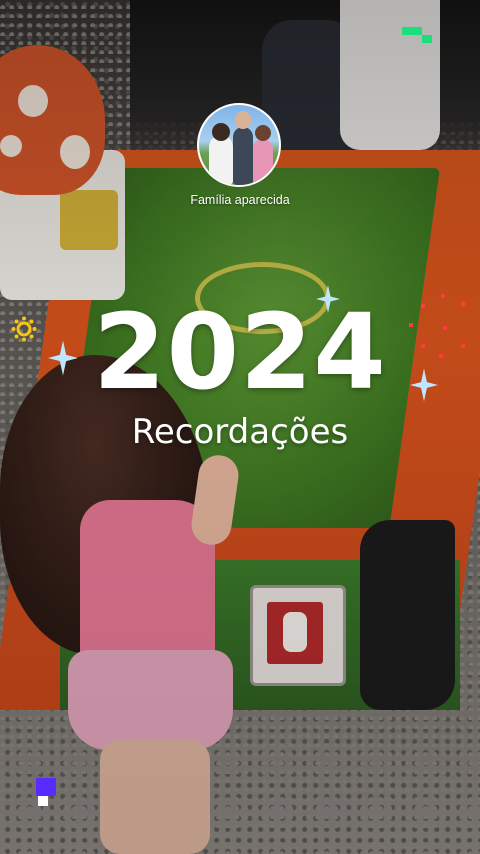 The width and height of the screenshot is (480, 854). What do you see at coordinates (24, 329) in the screenshot?
I see `sun-icon` at bounding box center [24, 329].